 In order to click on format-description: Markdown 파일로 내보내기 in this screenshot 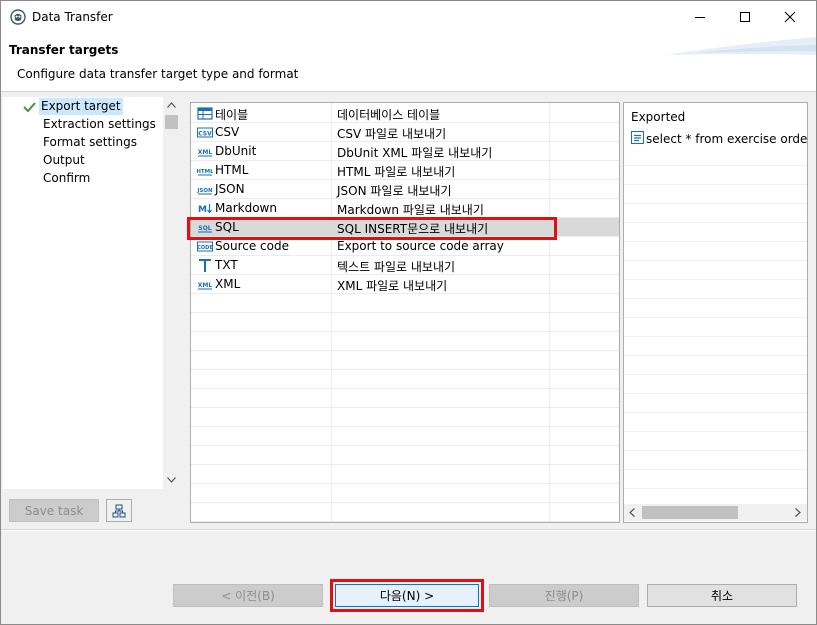, I will do `click(410, 210)`.